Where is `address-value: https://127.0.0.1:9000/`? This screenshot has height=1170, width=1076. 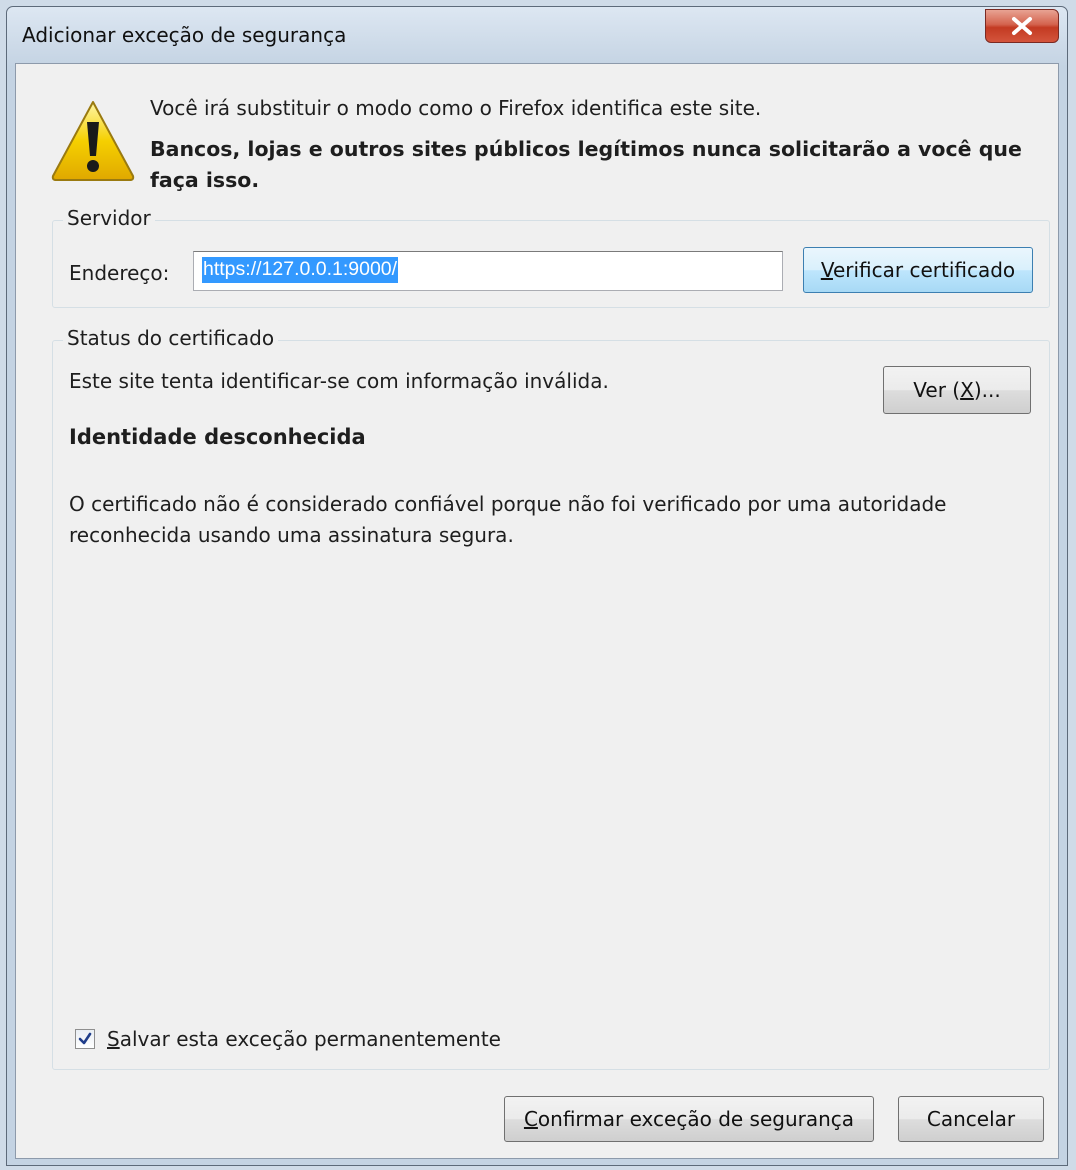 address-value: https://127.0.0.1:9000/ is located at coordinates (300, 270).